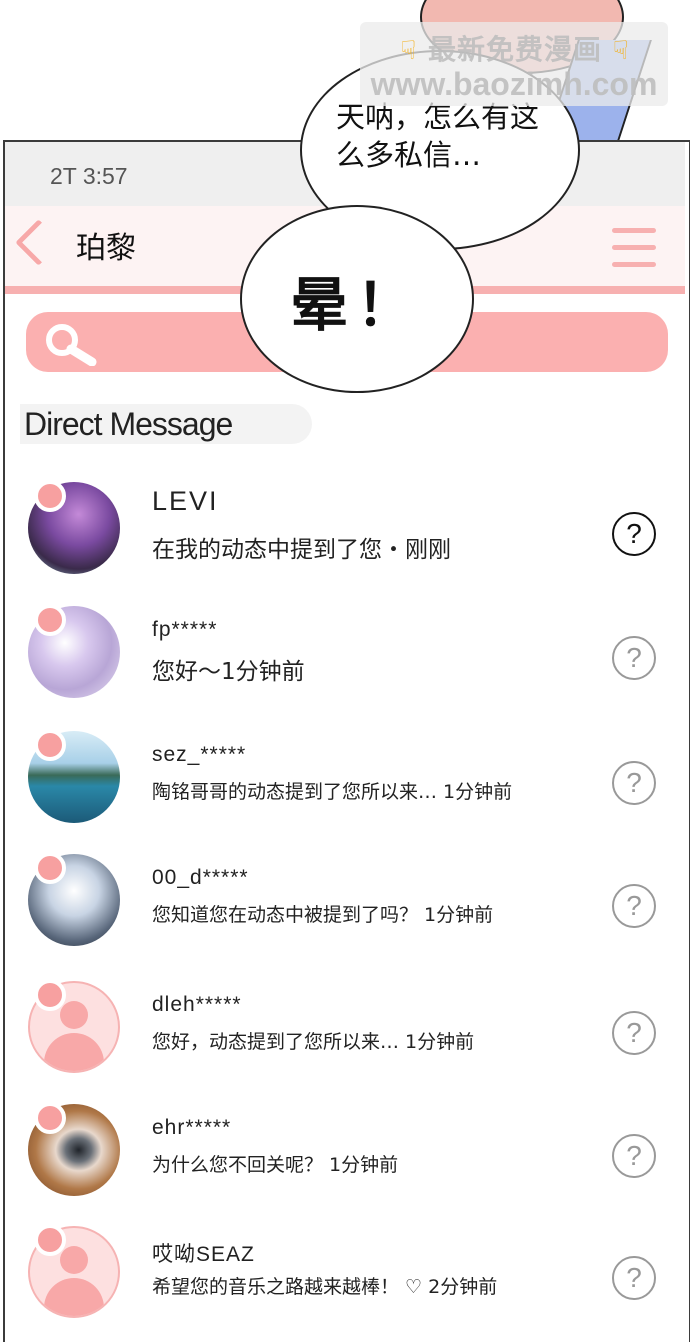 Image resolution: width=690 pixels, height=1342 pixels. What do you see at coordinates (301, 550) in the screenshot?
I see `message-preview: 在我的动态中提到了您・刚刚` at bounding box center [301, 550].